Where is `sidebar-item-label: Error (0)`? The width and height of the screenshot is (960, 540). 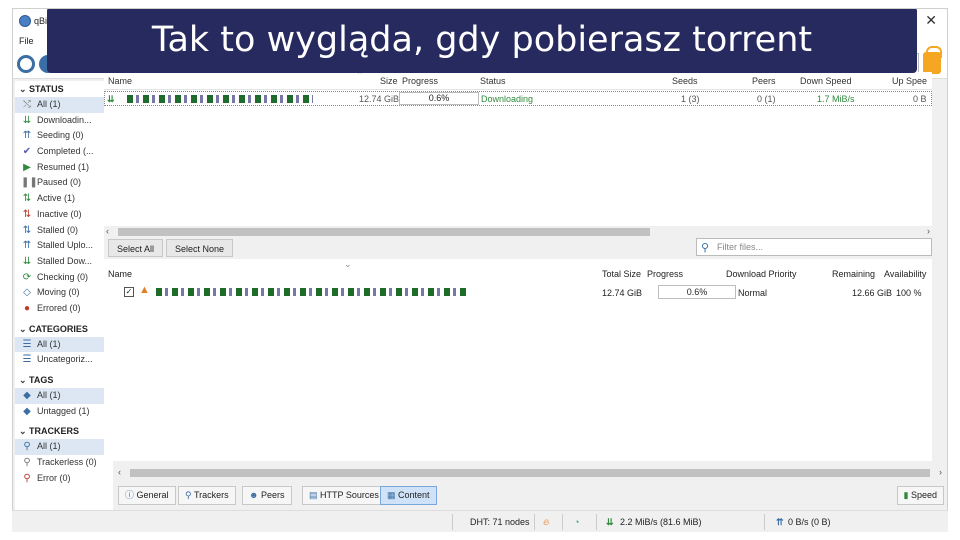
sidebar-item-label: Error (0) is located at coordinates (54, 477).